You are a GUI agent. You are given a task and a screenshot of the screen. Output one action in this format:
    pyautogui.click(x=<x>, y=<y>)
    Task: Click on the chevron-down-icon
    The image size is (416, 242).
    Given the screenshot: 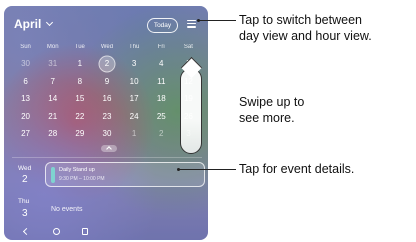 What is the action you would take?
    pyautogui.click(x=50, y=22)
    